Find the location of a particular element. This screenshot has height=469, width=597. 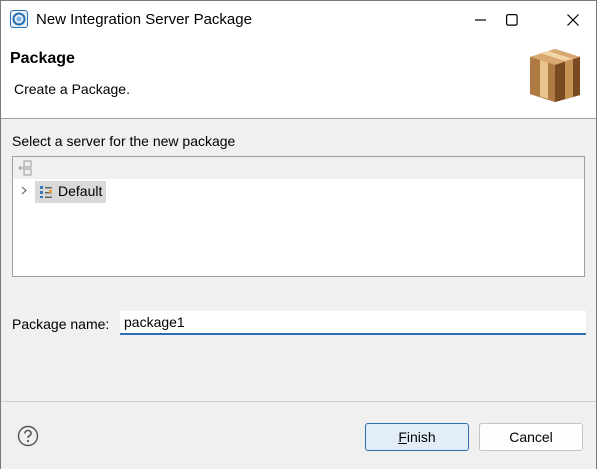

maximize-icon is located at coordinates (512, 20).